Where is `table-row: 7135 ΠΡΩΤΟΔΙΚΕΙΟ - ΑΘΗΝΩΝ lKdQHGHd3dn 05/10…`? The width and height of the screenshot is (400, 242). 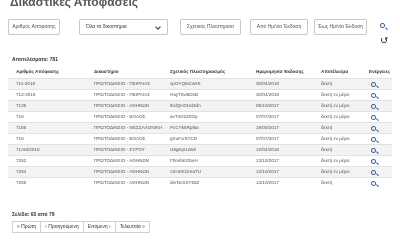
table-row: 7135 ΠΡΩΤΟΔΙΚΕΙΟ - ΑΘΗΝΩΝ lKdQHGHd3dn 05/10… is located at coordinates (200, 105).